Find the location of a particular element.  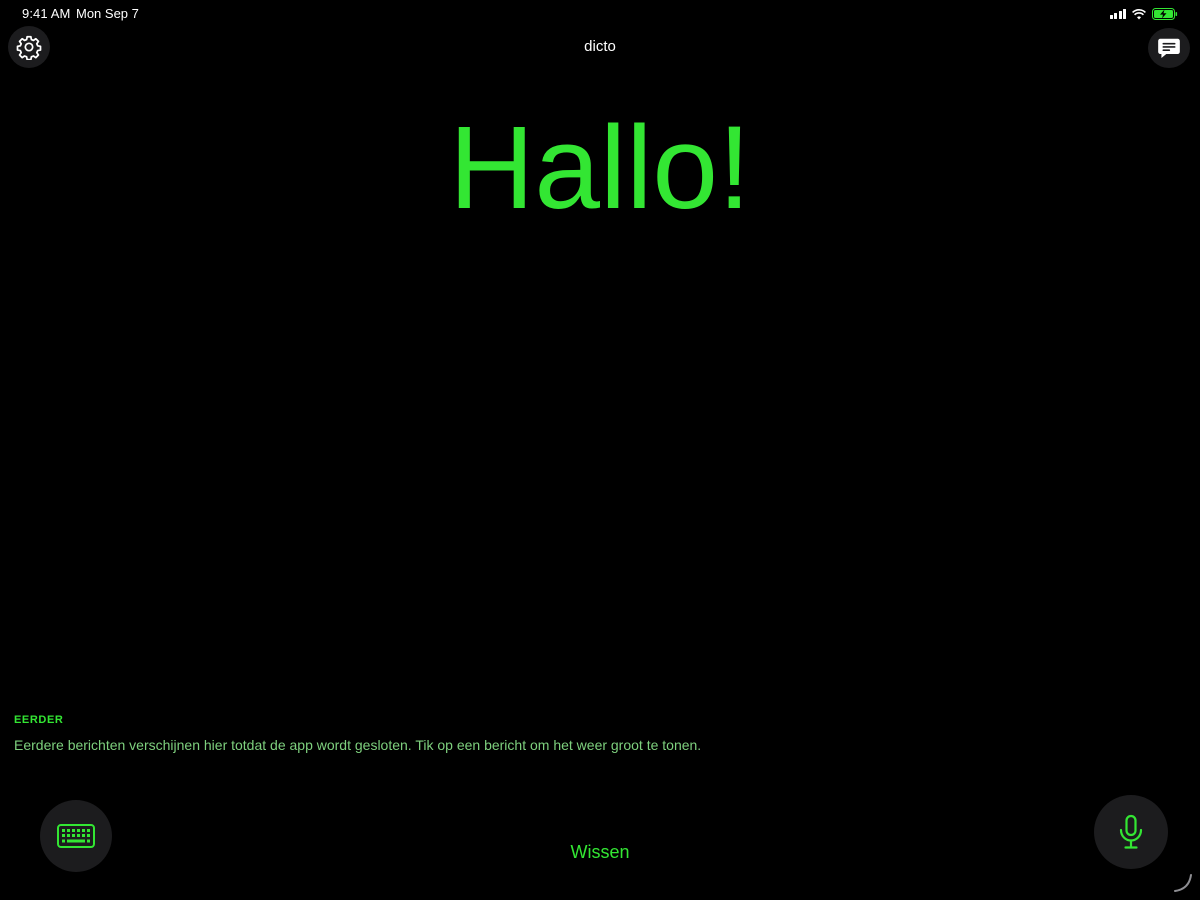

status-bar: 9:41 AM Mon Sep 7 is located at coordinates (600, 14).